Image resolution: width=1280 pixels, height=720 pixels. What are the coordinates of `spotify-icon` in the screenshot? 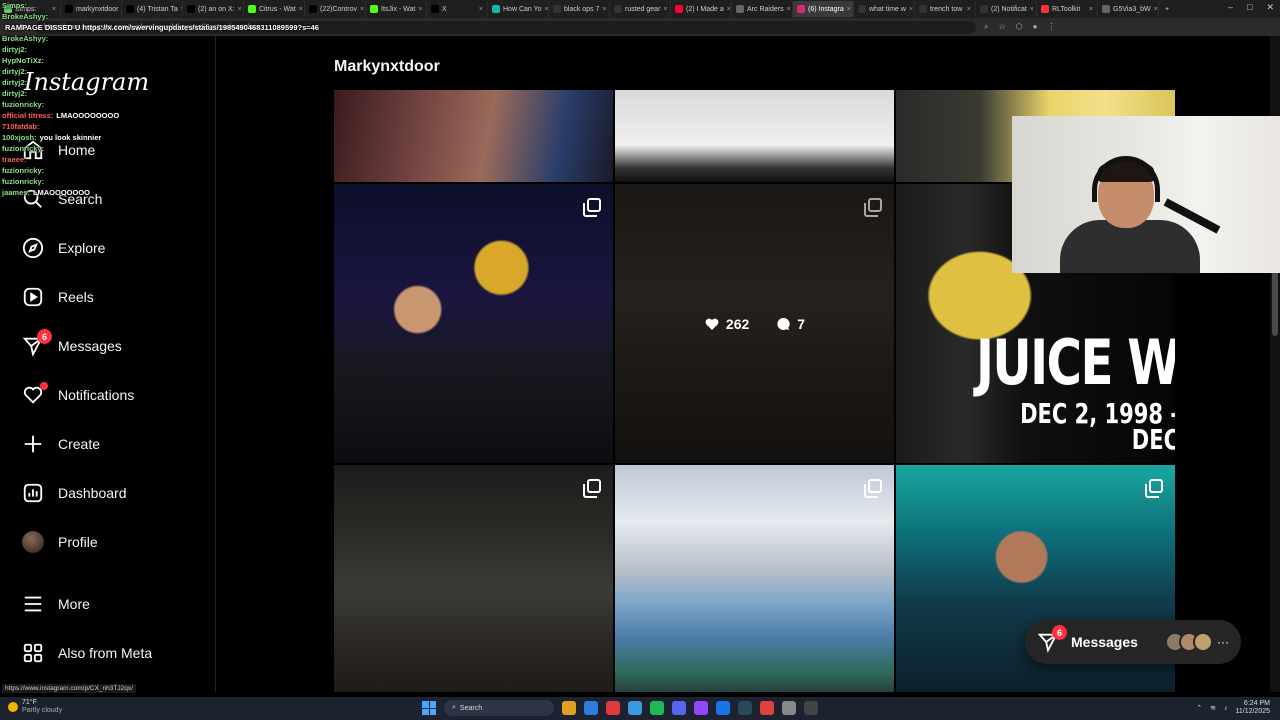 It's located at (657, 708).